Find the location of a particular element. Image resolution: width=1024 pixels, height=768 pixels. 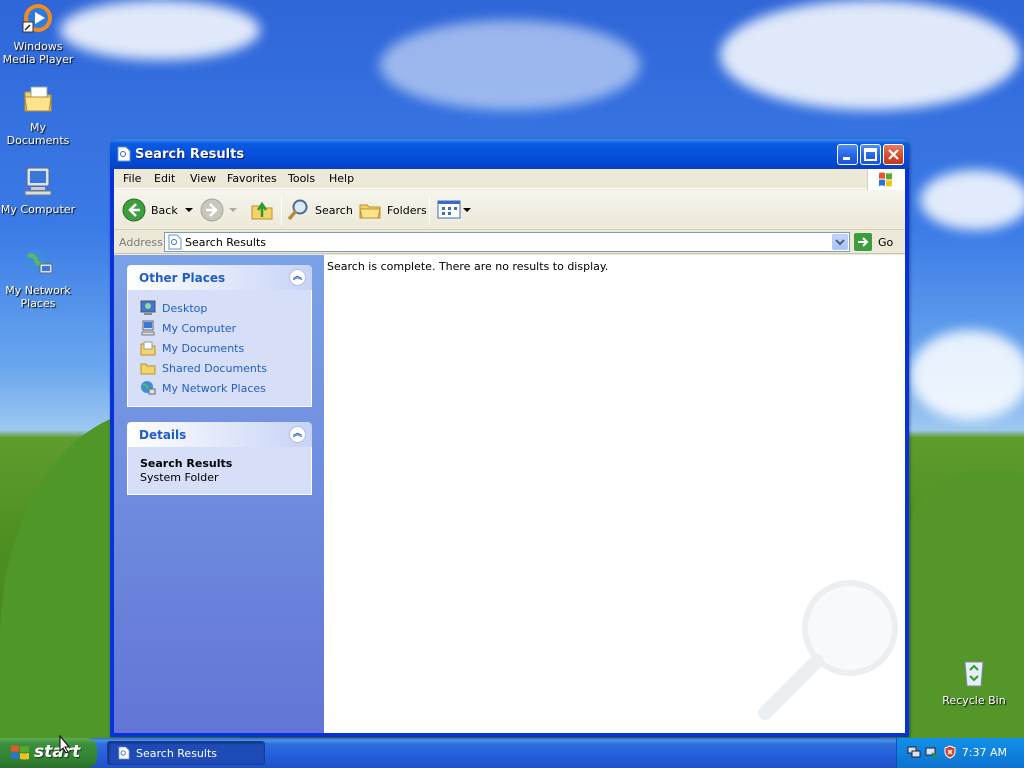

folders-label: Folders is located at coordinates (407, 210).